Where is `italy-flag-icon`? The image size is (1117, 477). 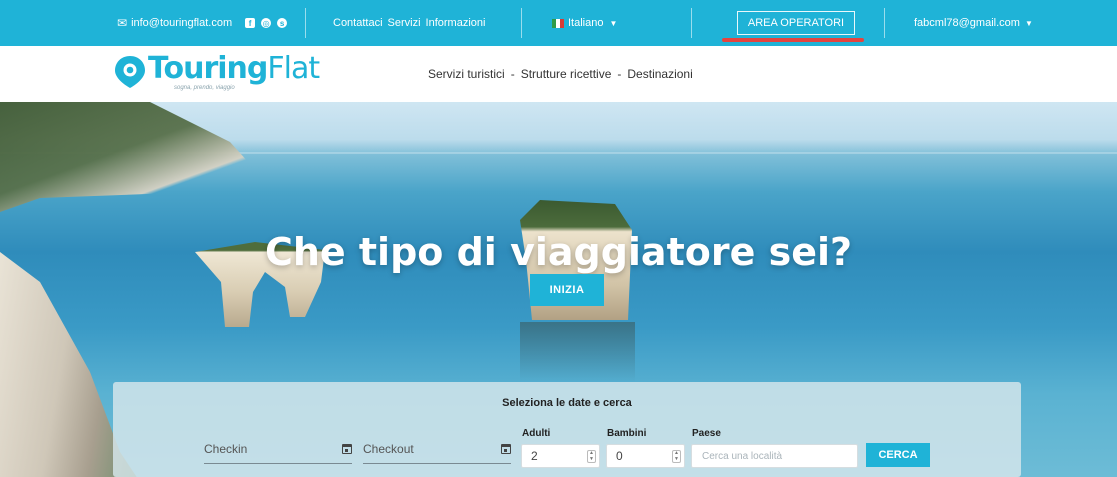 italy-flag-icon is located at coordinates (558, 23).